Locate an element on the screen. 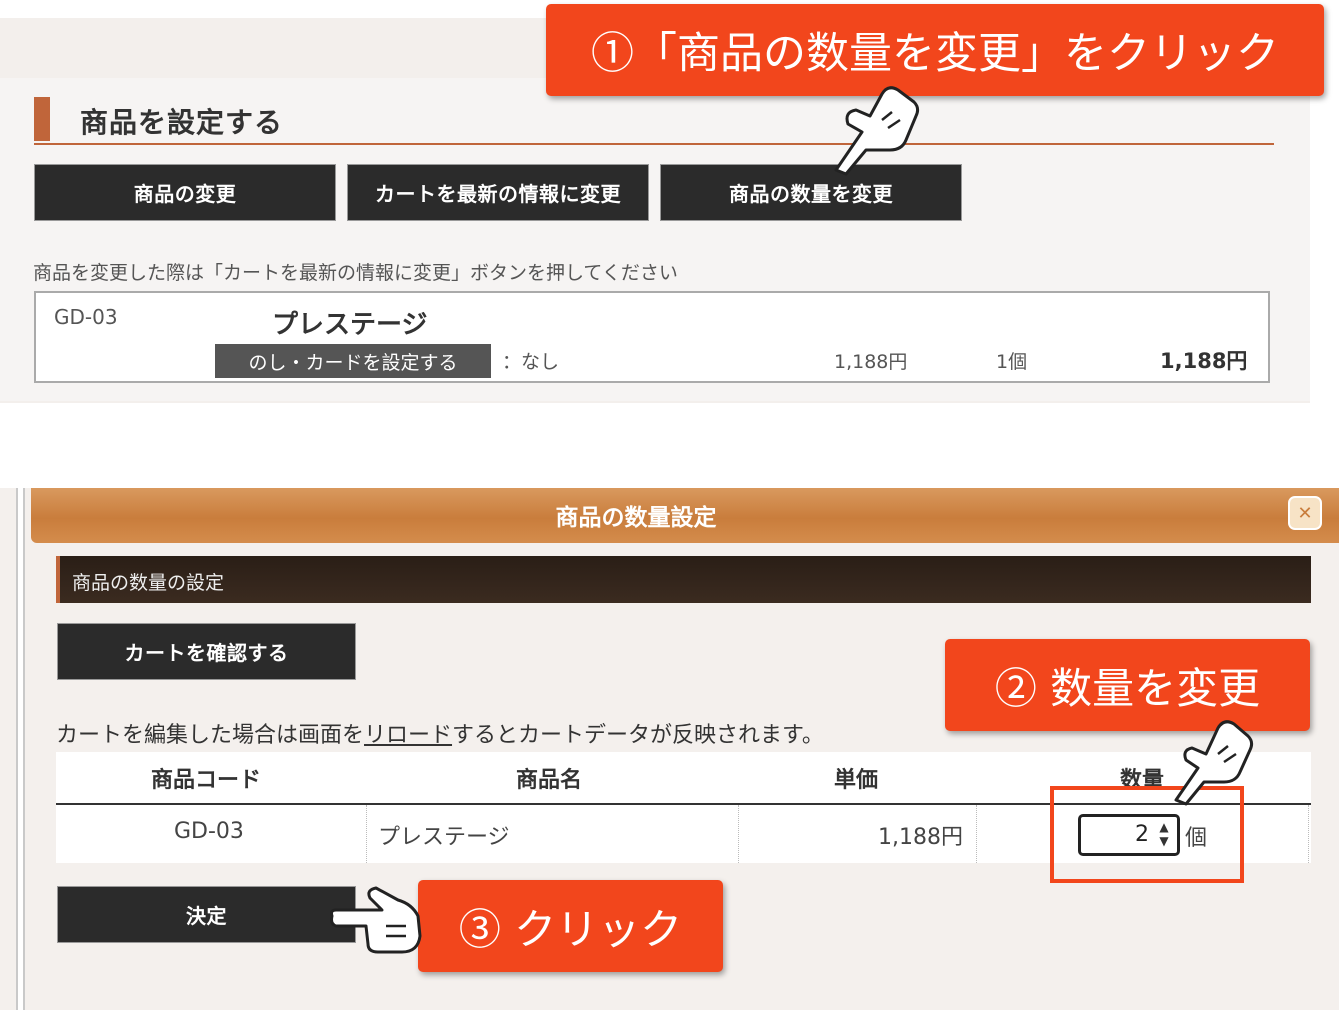 This screenshot has width=1339, height=1010. sub-header-title: 商品の数量の設定 is located at coordinates (148, 583).